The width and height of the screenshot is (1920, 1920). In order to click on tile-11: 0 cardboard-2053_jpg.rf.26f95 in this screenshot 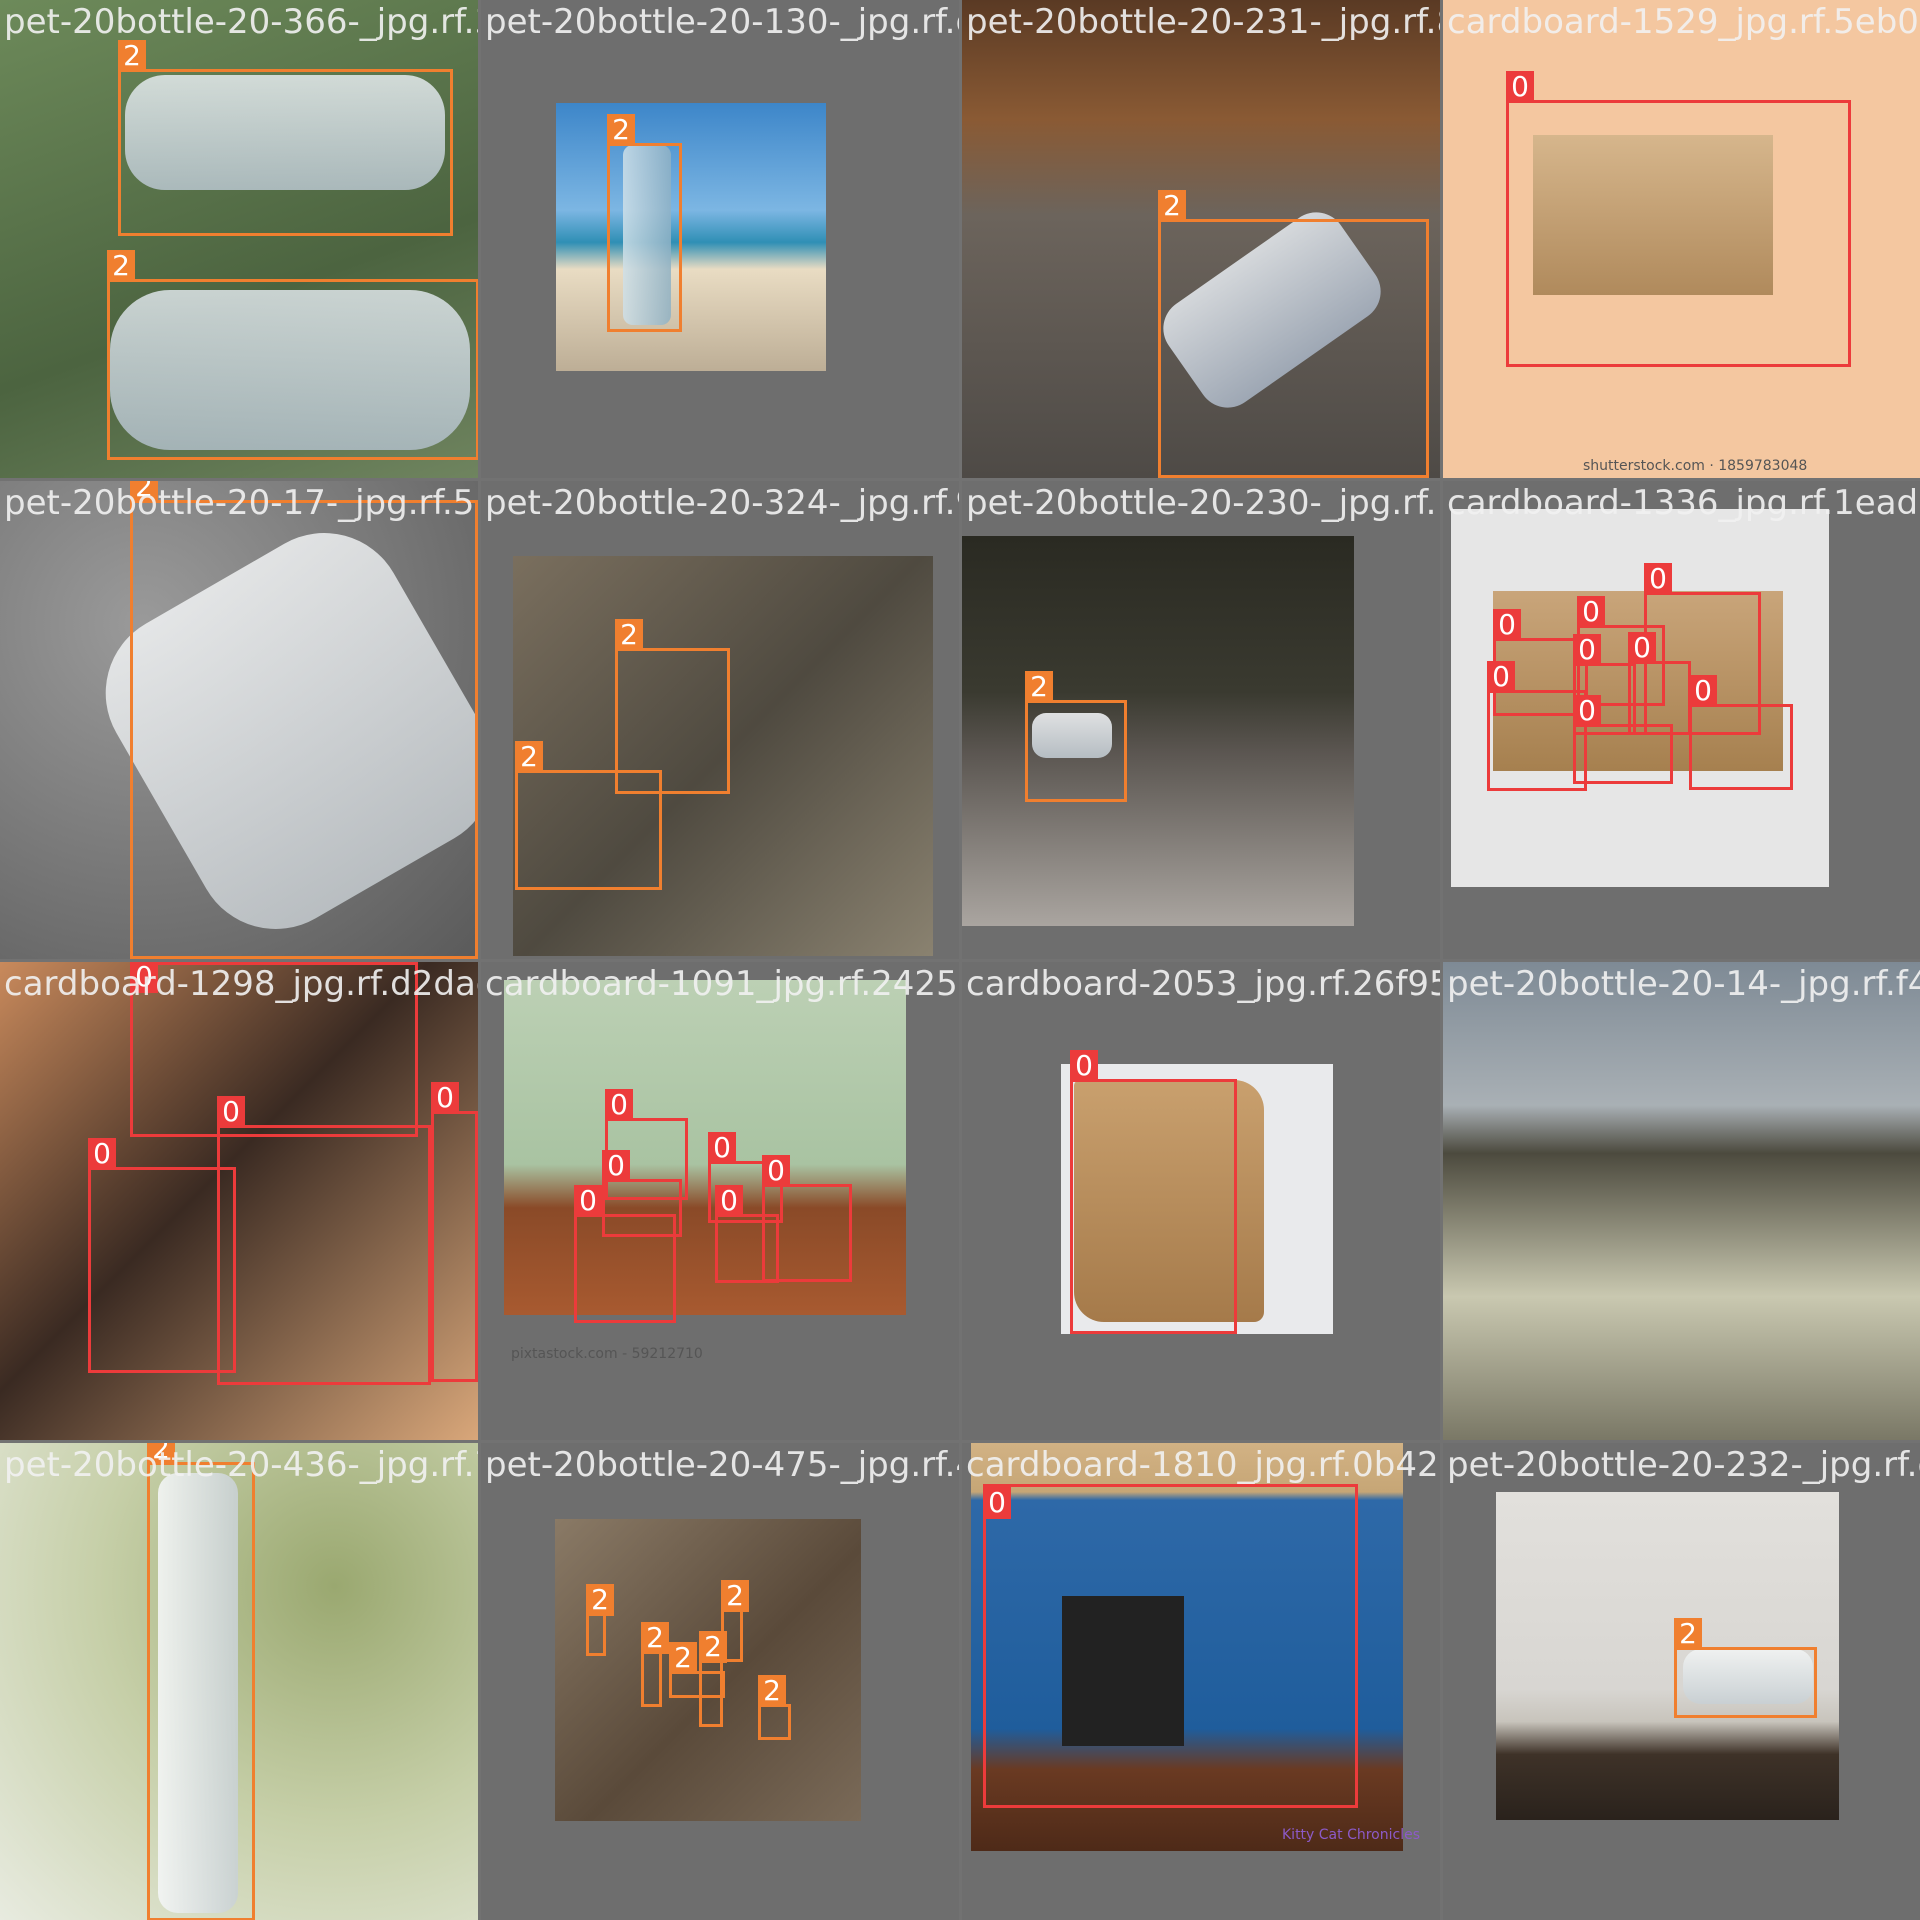, I will do `click(1201, 1201)`.